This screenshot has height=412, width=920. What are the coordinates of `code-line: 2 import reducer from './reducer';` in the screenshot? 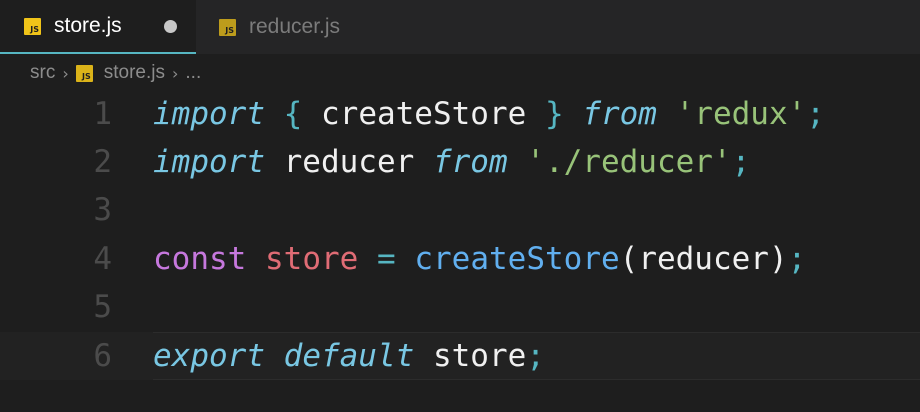 It's located at (460, 162).